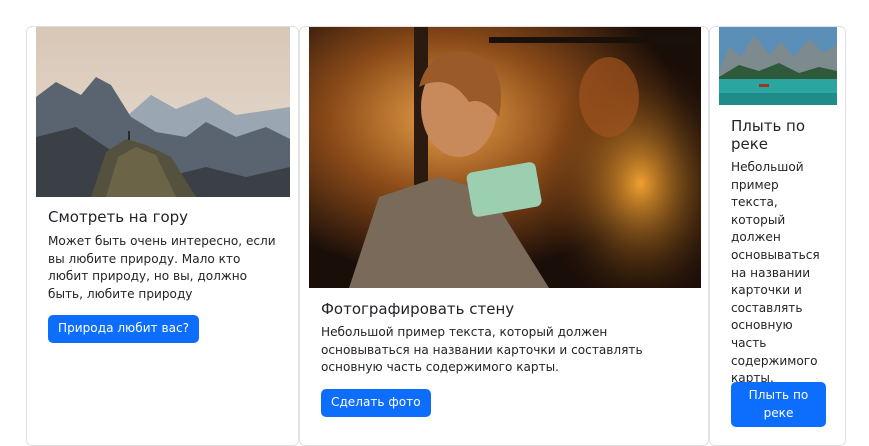 This screenshot has height=446, width=869. Describe the element at coordinates (778, 405) in the screenshot. I see `sail-river-button: Плыть по реке` at that location.